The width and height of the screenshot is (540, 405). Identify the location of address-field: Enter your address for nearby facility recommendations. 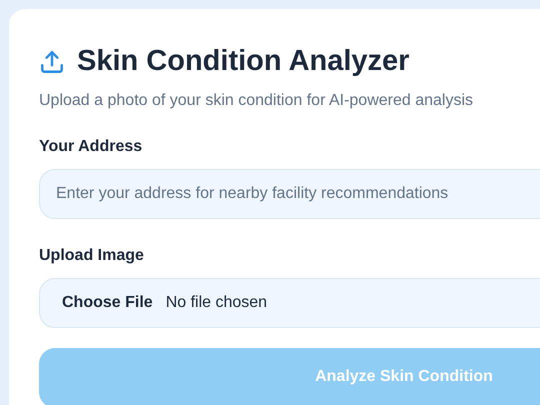
(289, 194).